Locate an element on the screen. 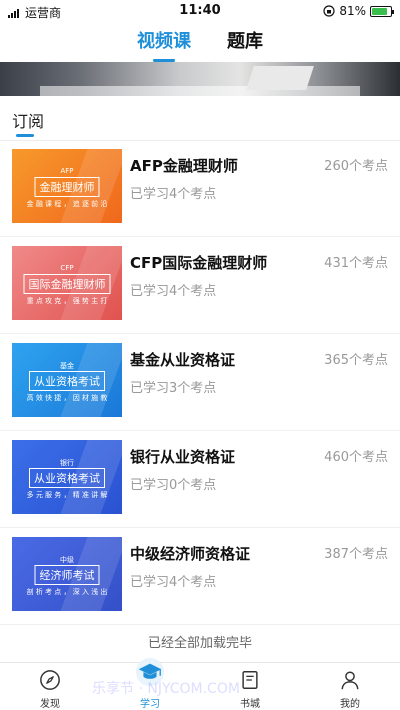 This screenshot has height=710, width=400. thumb-subtitle: 多 元 服 务 ， 精 准 讲 解 is located at coordinates (67, 495).